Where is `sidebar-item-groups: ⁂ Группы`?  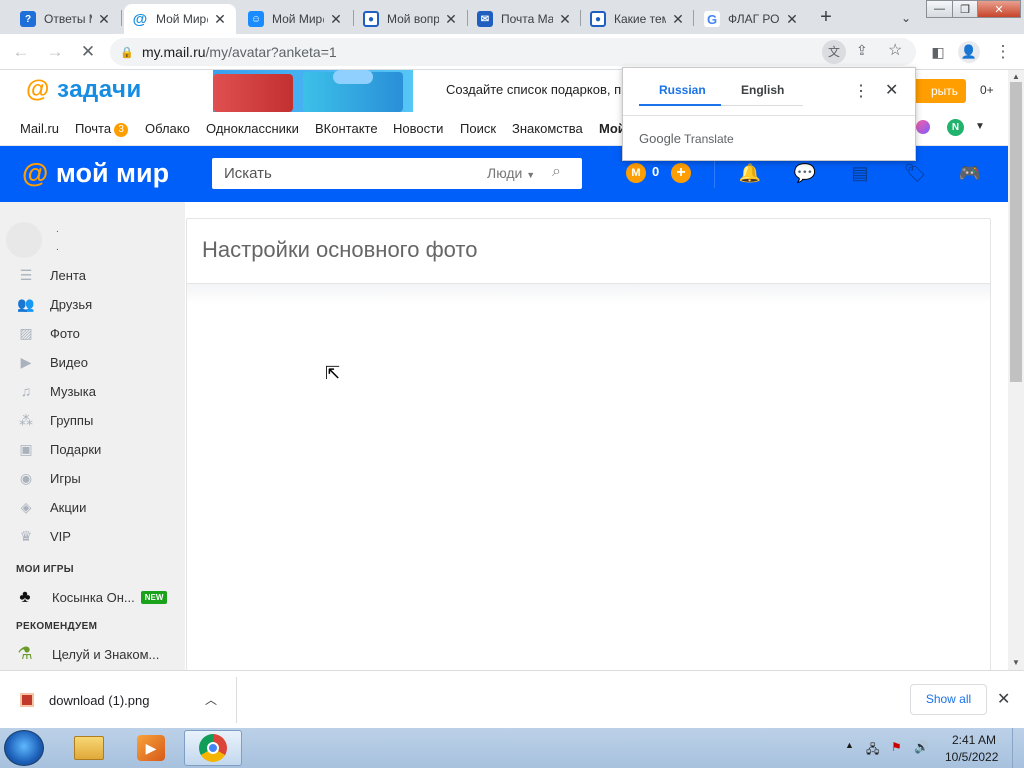 sidebar-item-groups: ⁂ Группы is located at coordinates (92, 420).